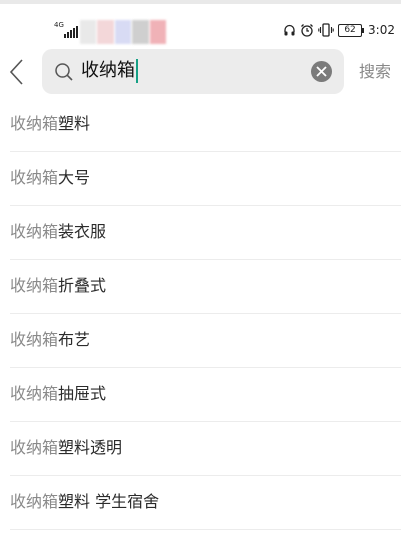  What do you see at coordinates (205, 341) in the screenshot?
I see `suggestion-item: 收纳箱布艺` at bounding box center [205, 341].